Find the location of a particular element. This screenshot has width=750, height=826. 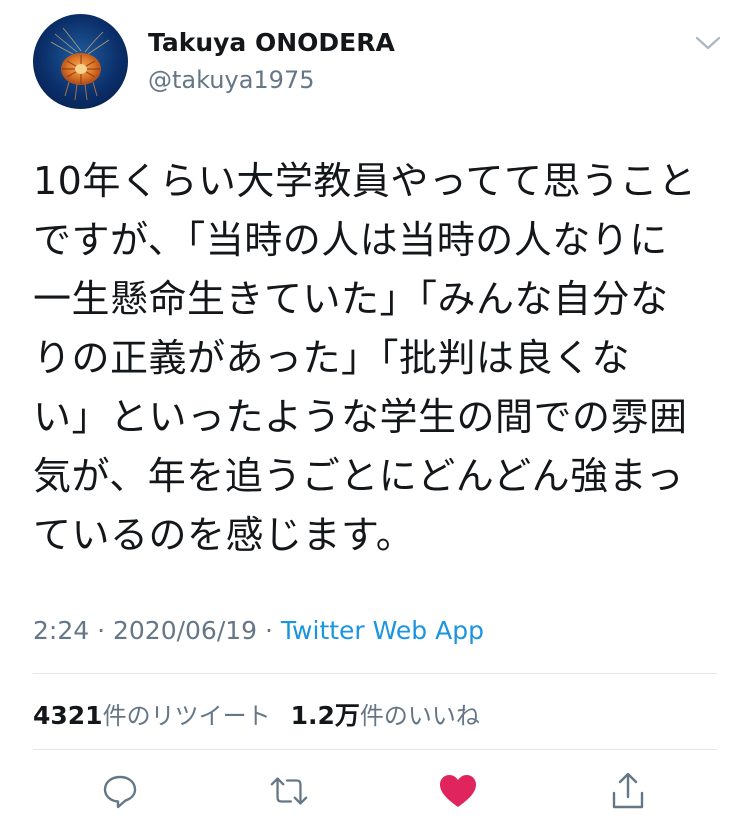

tweet-source-link: Twitter Web App is located at coordinates (382, 630).